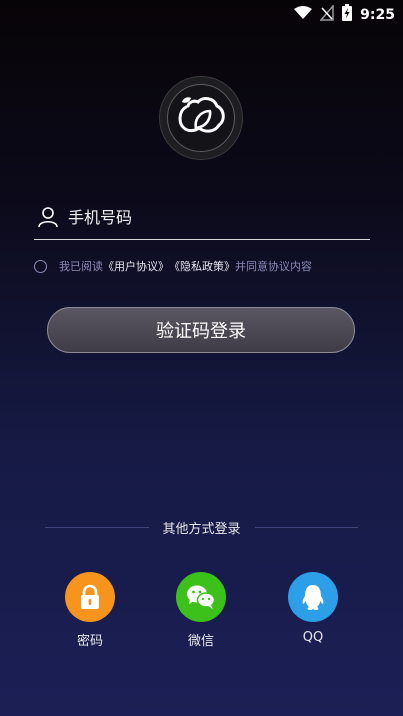 Image resolution: width=403 pixels, height=716 pixels. I want to click on qq-login-option: QQ, so click(313, 608).